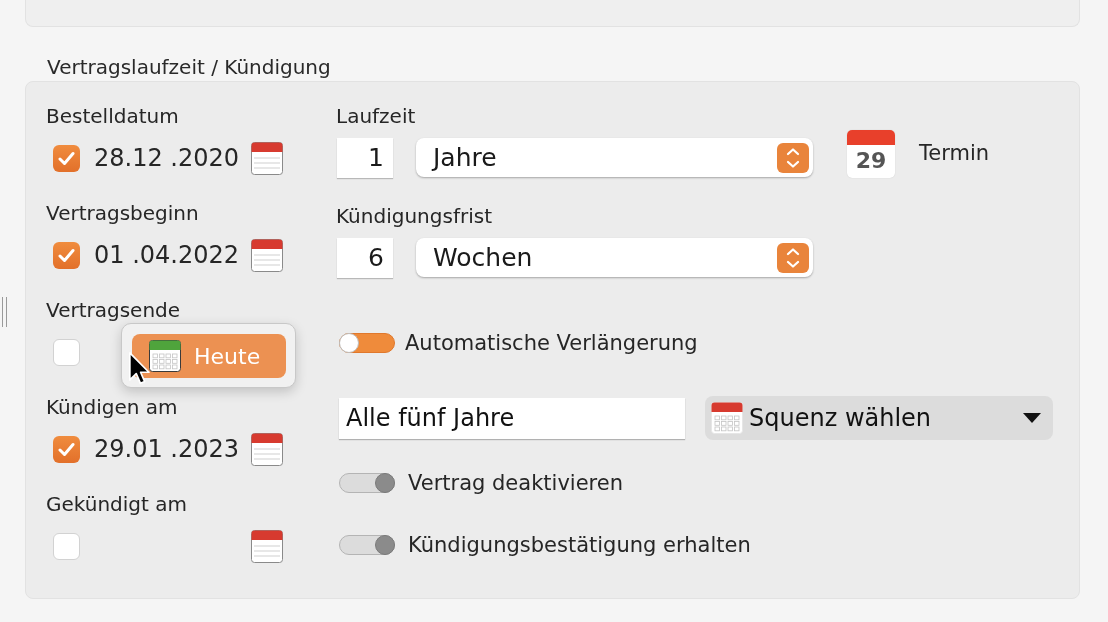 Image resolution: width=1108 pixels, height=622 pixels. Describe the element at coordinates (614, 257) in the screenshot. I see `unit-select: Wochen` at that location.